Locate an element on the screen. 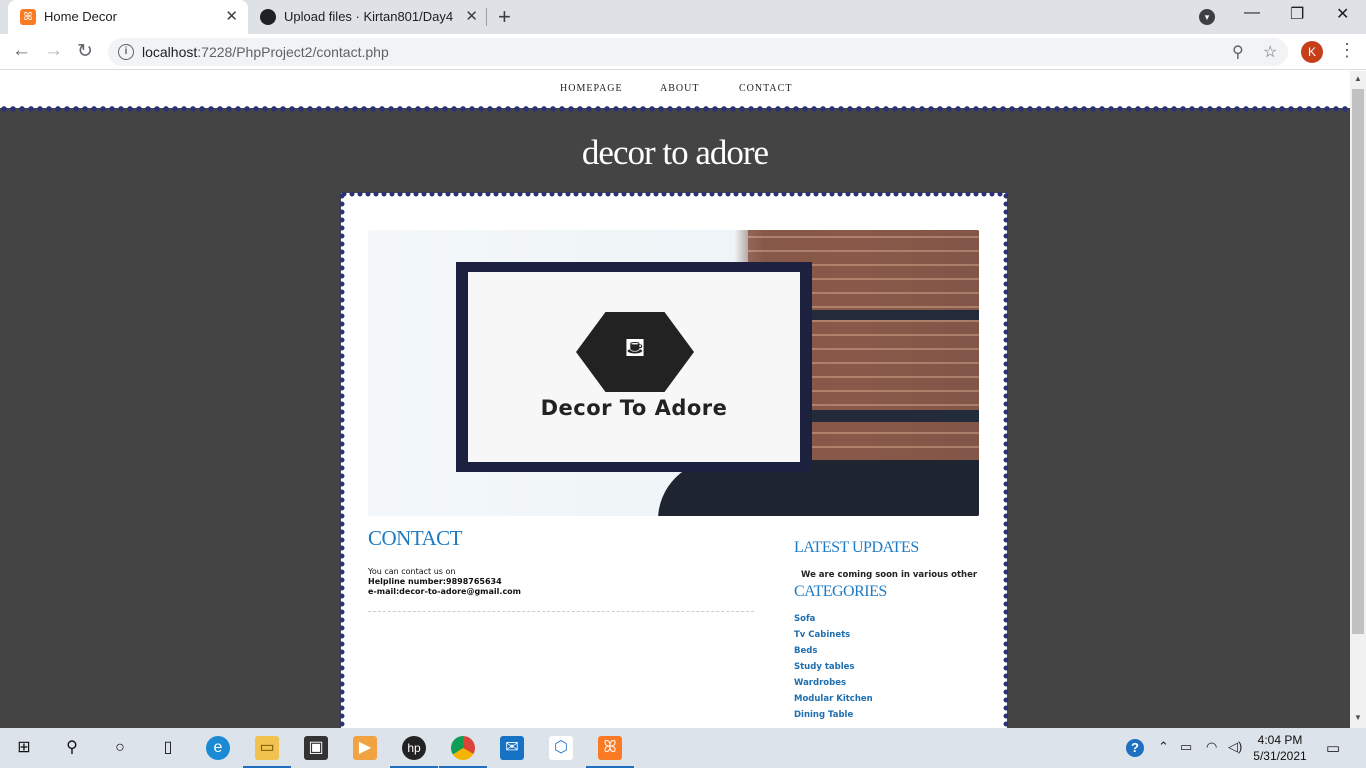 Image resolution: width=1366 pixels, height=768 pixels. search-icon: ⚲ is located at coordinates (72, 748).